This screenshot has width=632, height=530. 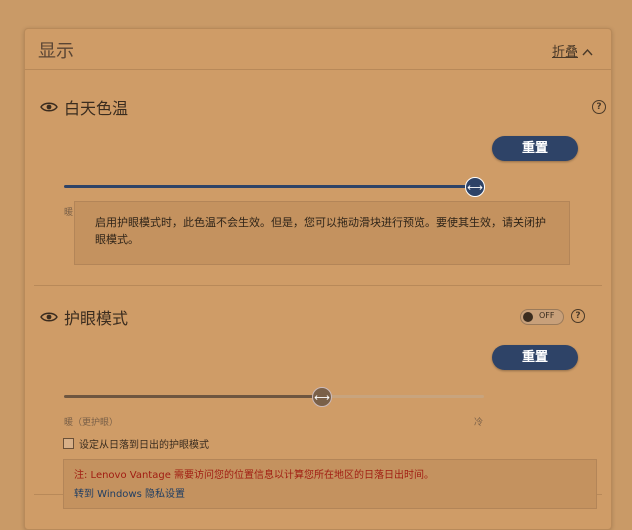 What do you see at coordinates (144, 445) in the screenshot?
I see `sunset-sunrise-checkbox-label: 设定从日落到日出的护眼模式` at bounding box center [144, 445].